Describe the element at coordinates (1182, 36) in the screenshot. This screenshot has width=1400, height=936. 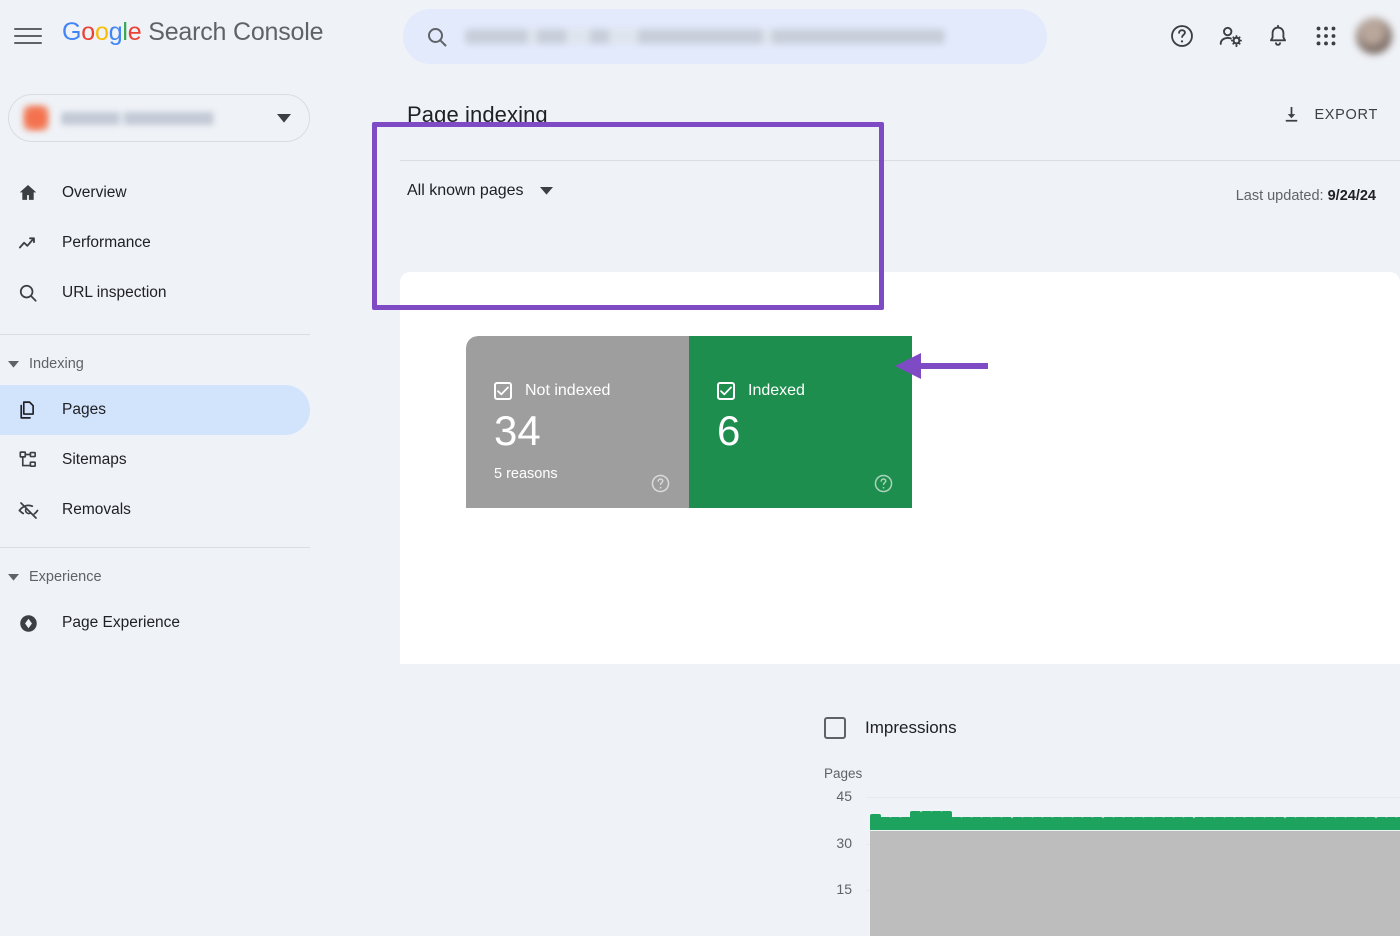
I see `help-icon` at that location.